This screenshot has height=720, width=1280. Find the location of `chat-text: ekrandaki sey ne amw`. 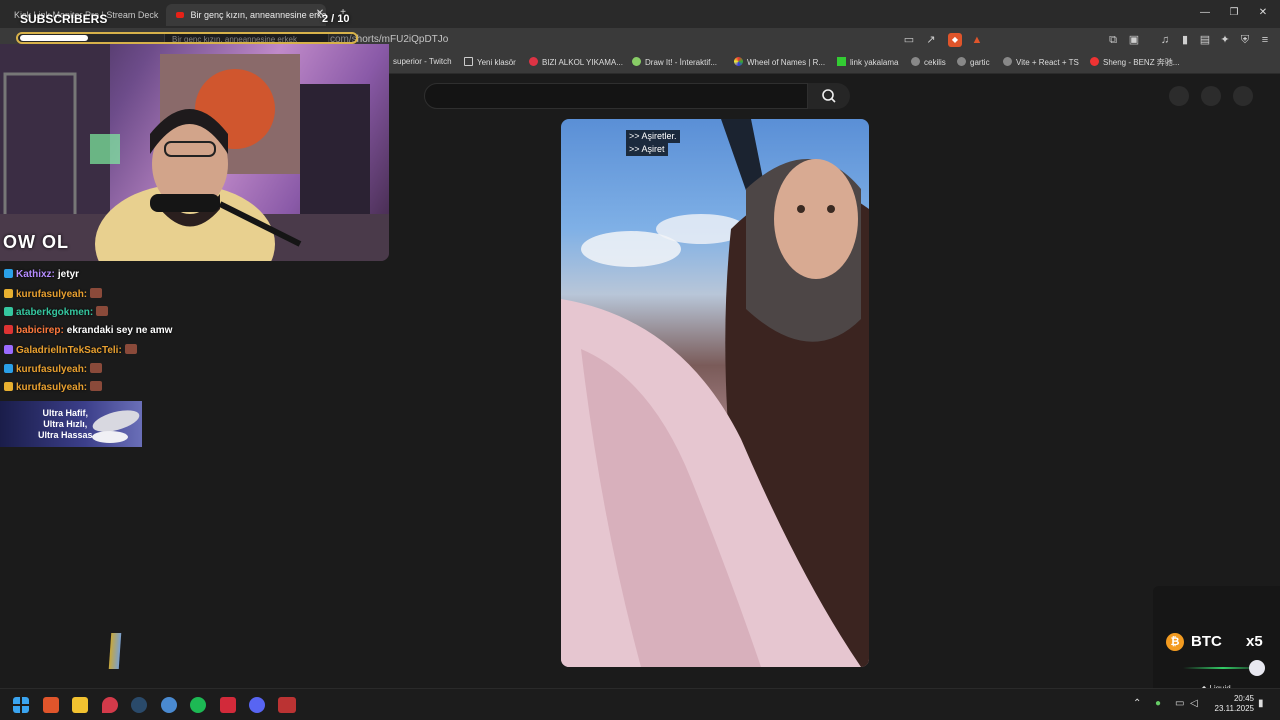

chat-text: ekrandaki sey ne amw is located at coordinates (119, 331).